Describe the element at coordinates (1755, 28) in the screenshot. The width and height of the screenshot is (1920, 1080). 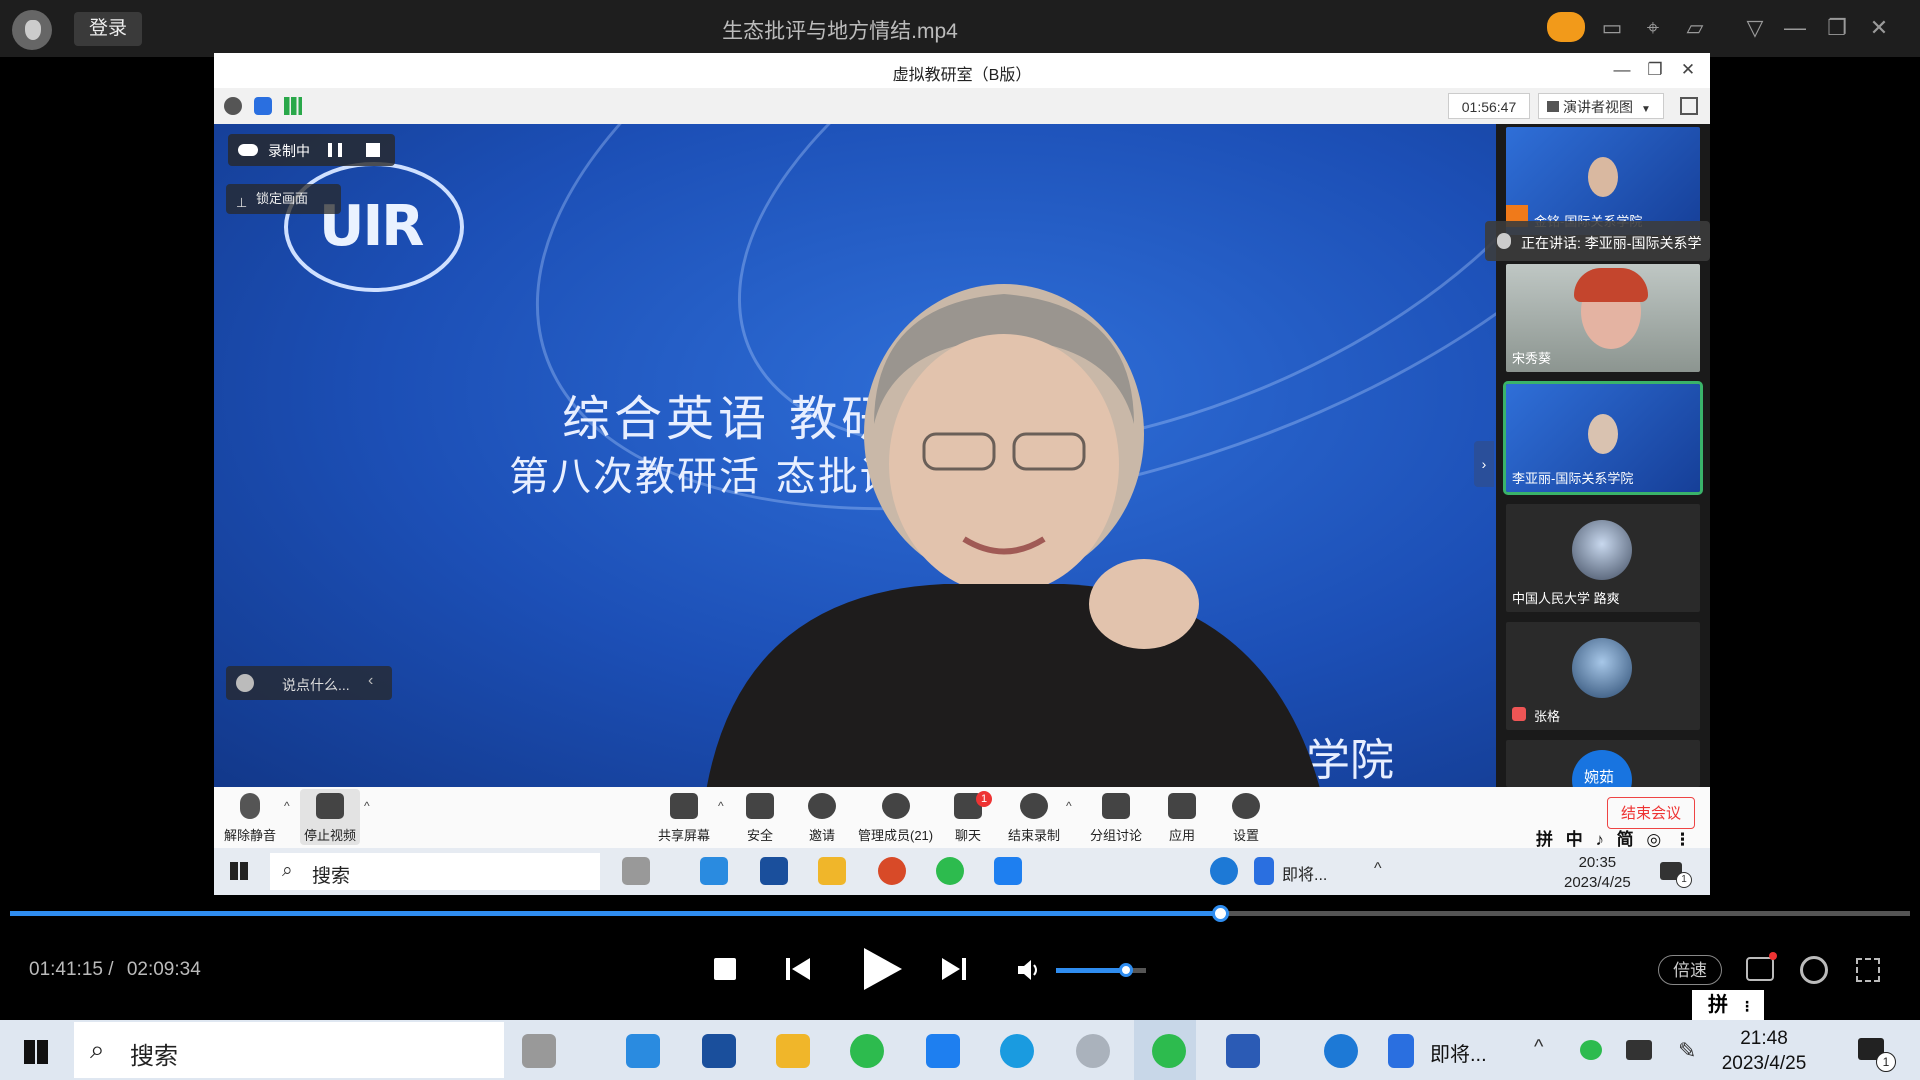
I see `menu-dropdown-icon: ▽` at that location.